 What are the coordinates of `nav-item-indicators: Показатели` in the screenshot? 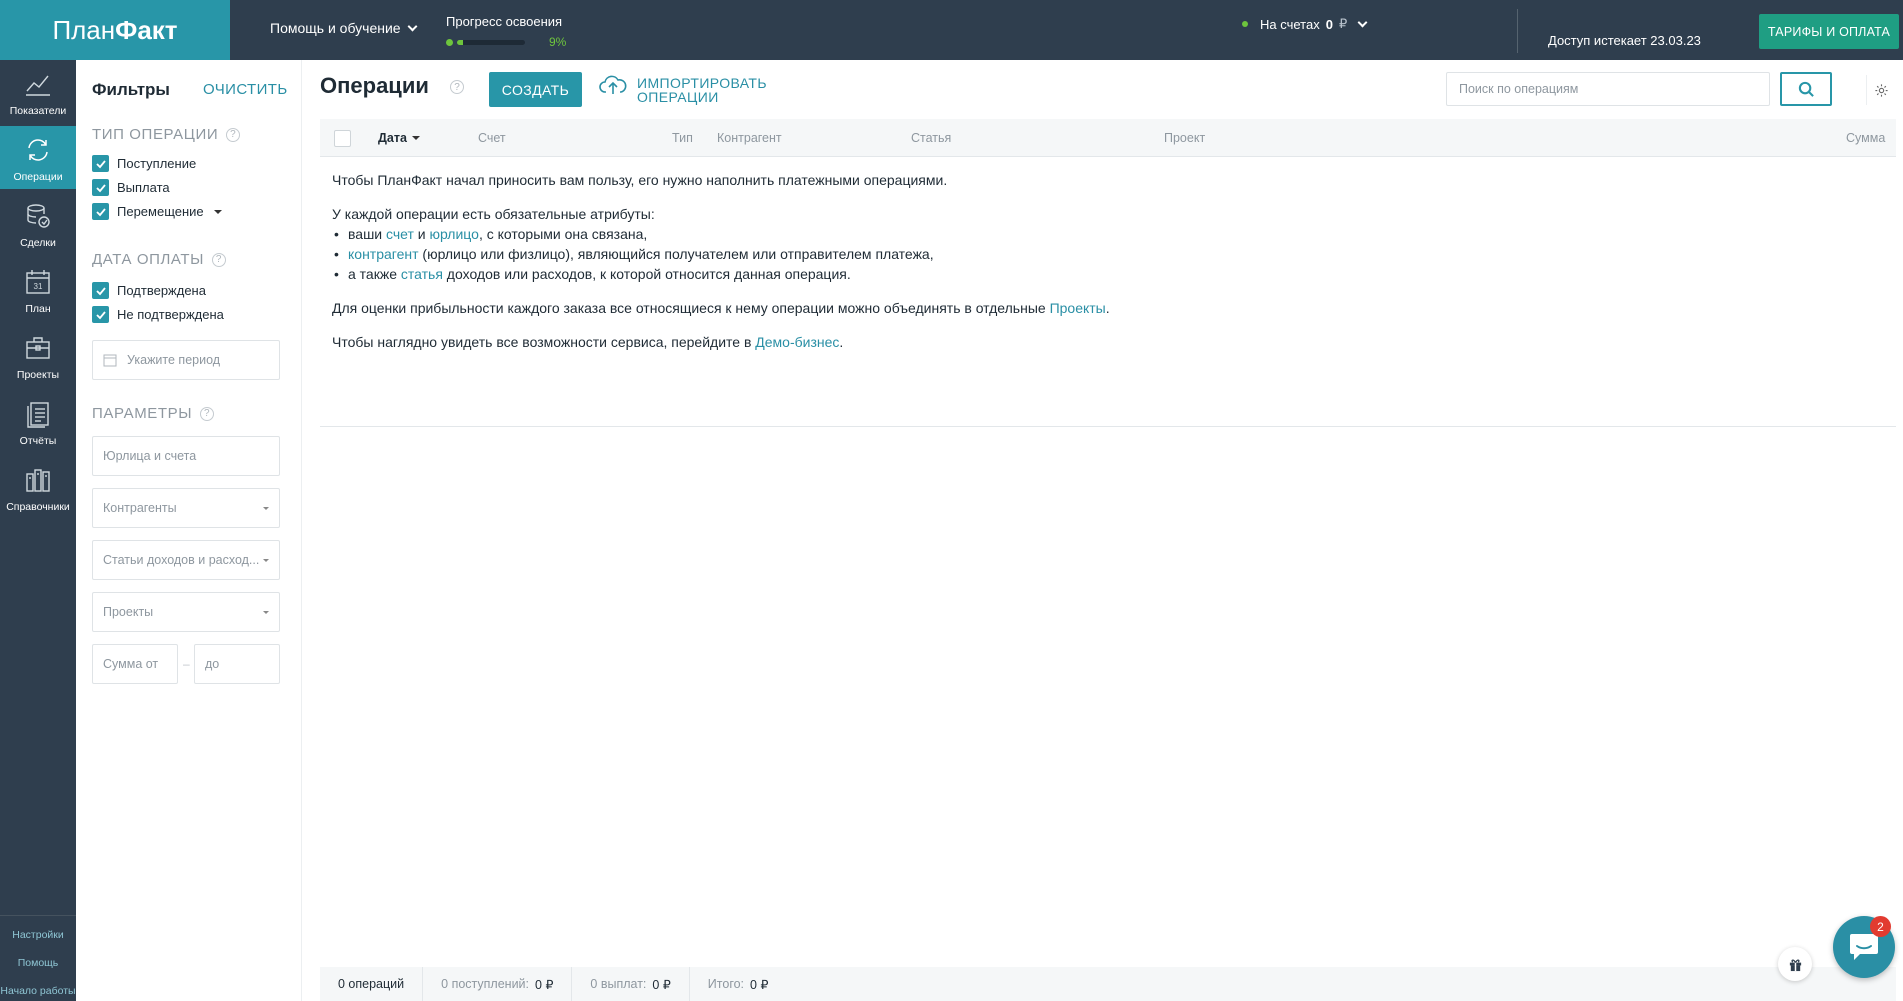 It's located at (38, 91).